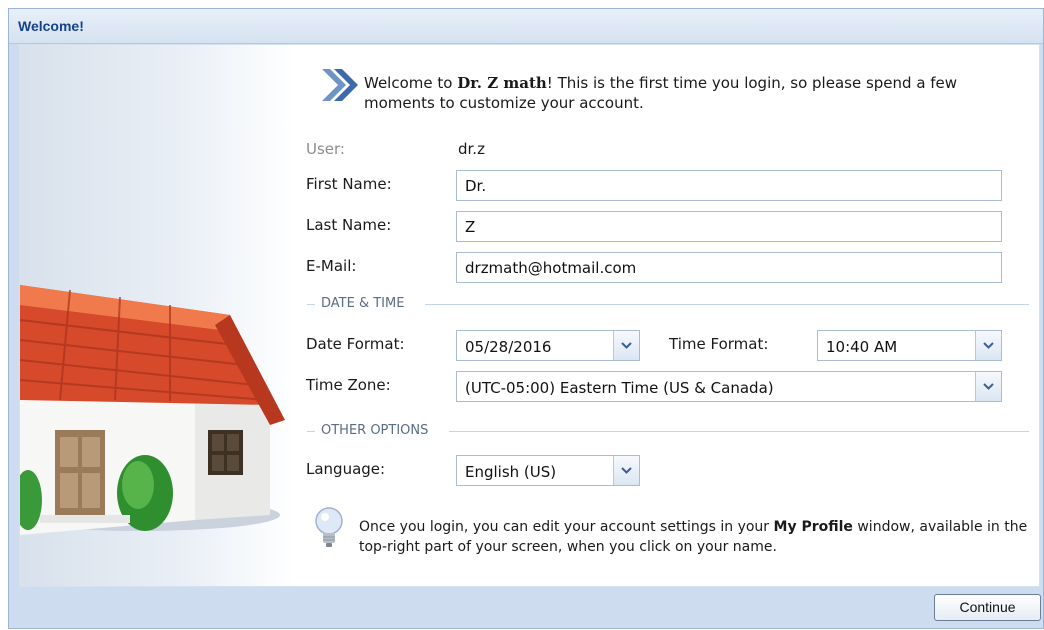 This screenshot has height=630, width=1044. I want to click on lightbulb-icon, so click(329, 527).